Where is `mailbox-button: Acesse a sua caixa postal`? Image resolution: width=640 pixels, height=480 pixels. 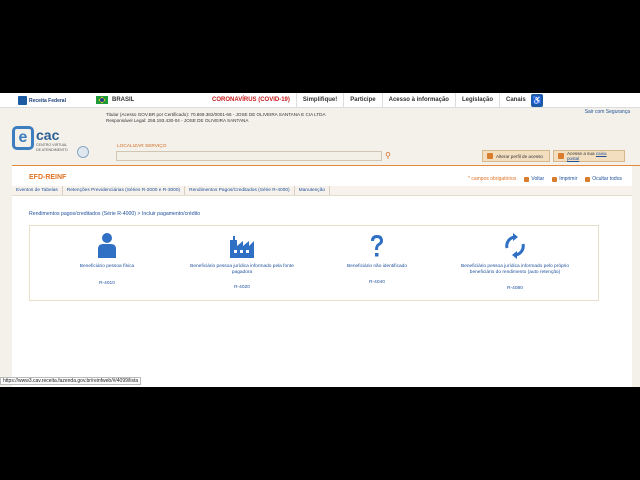
mailbox-button: Acesse a sua caixa postal is located at coordinates (589, 156).